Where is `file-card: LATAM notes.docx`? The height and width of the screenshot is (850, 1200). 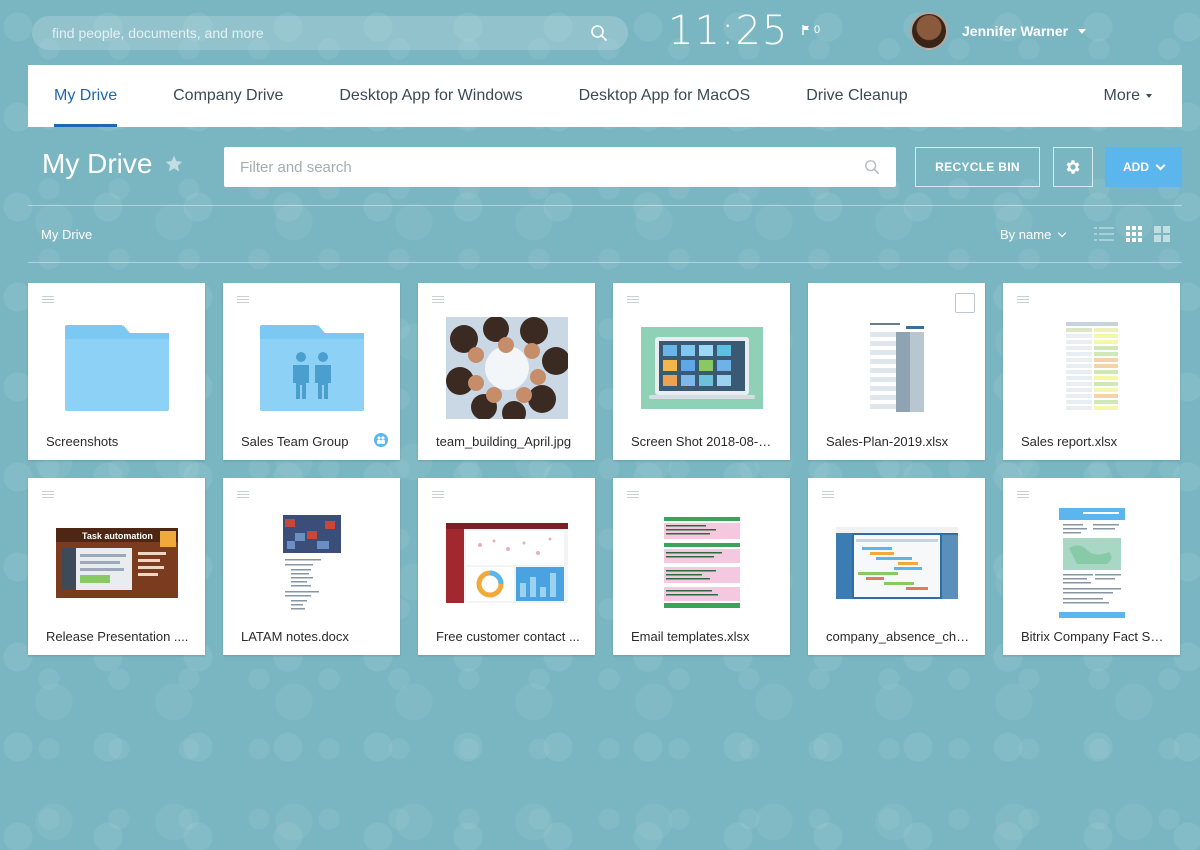 file-card: LATAM notes.docx is located at coordinates (311, 566).